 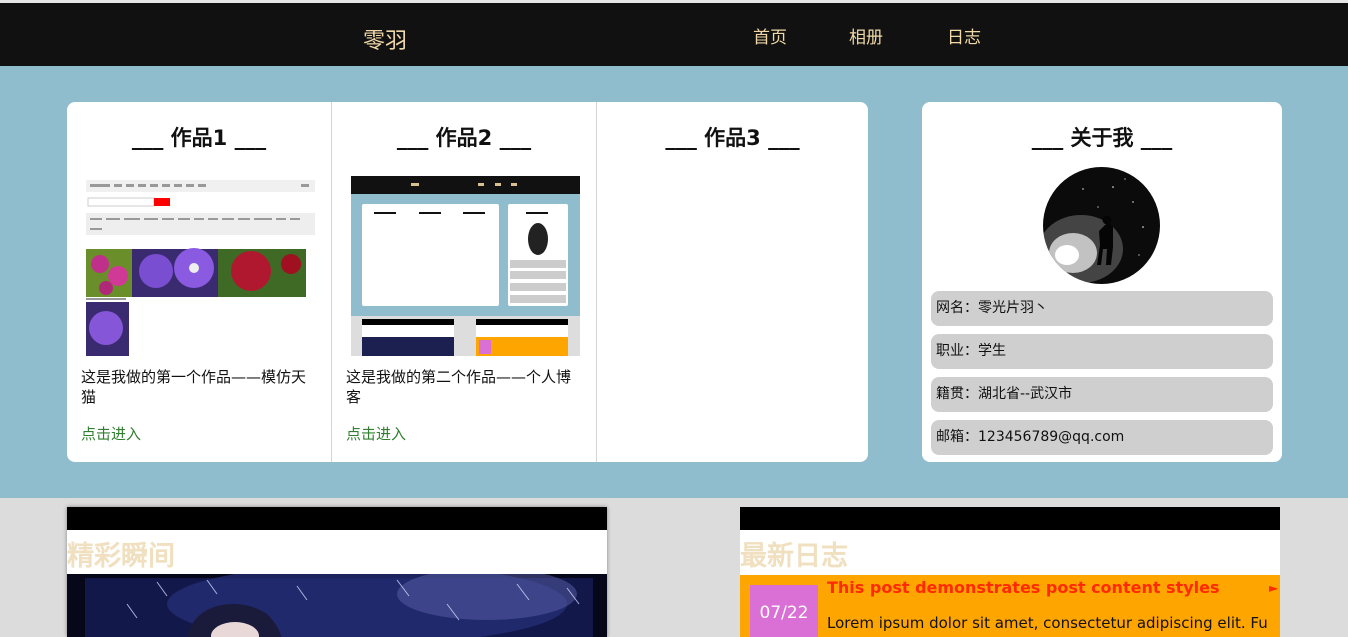 I want to click on about-hometown: 籍贯：湖北省--武汉市, so click(x=1102, y=394).